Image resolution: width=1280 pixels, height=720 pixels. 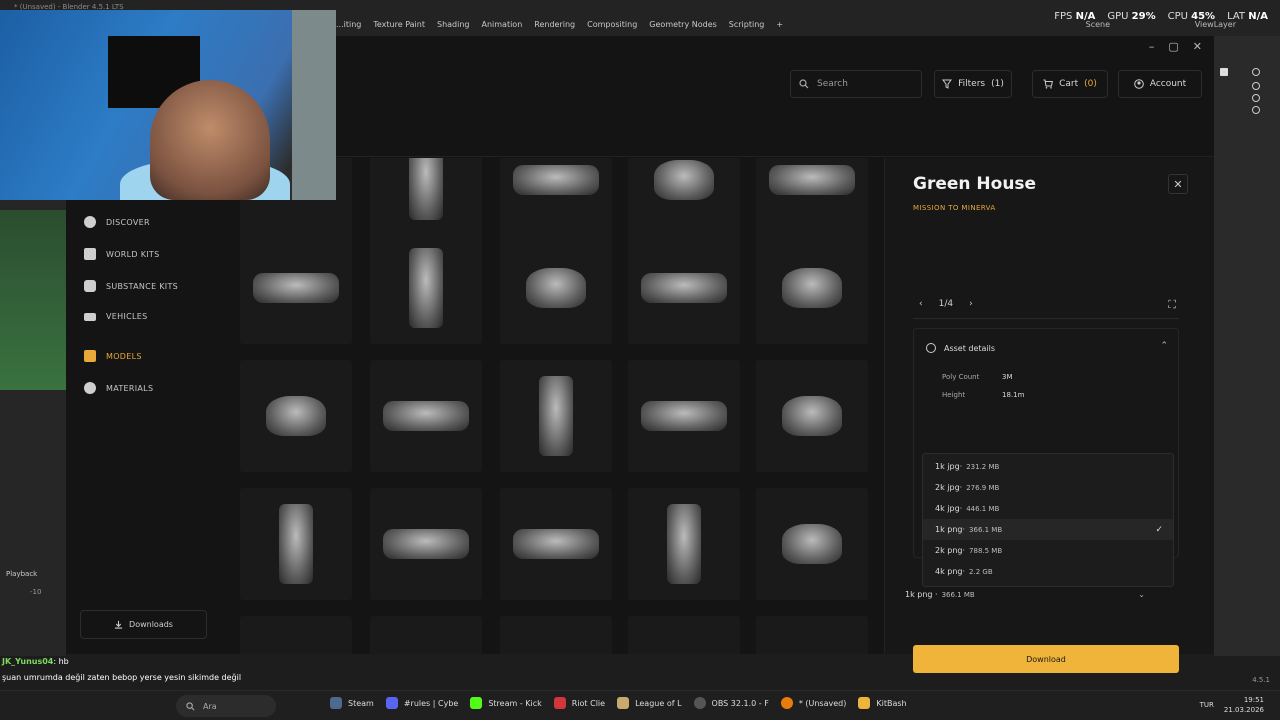 What do you see at coordinates (813, 703) in the screenshot?
I see `taskbar-blender: * (Unsaved)` at bounding box center [813, 703].